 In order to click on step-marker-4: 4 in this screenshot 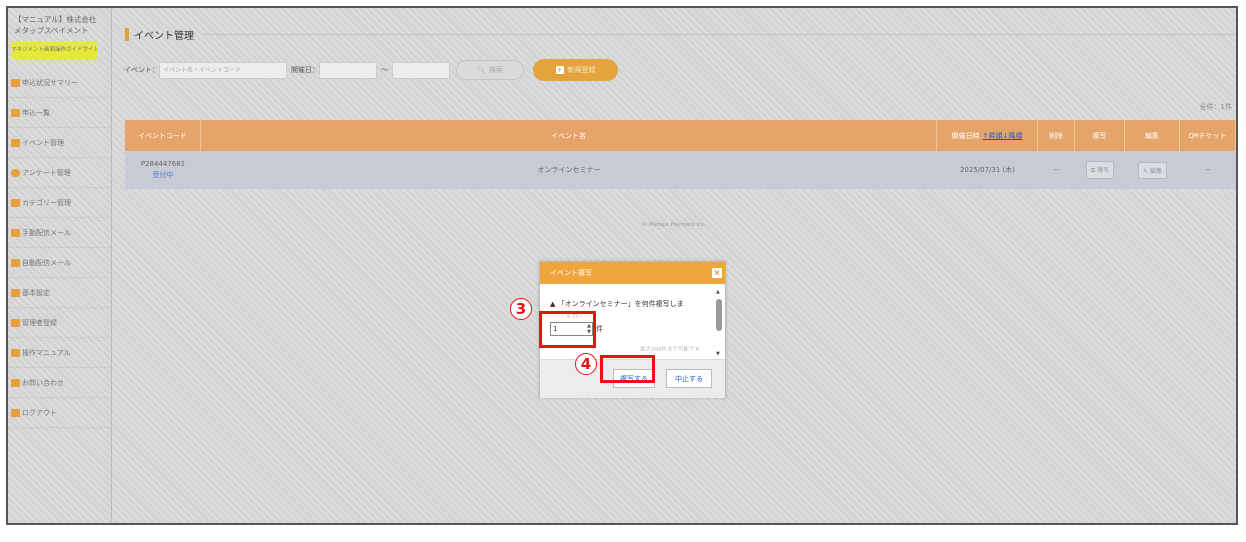, I will do `click(586, 364)`.